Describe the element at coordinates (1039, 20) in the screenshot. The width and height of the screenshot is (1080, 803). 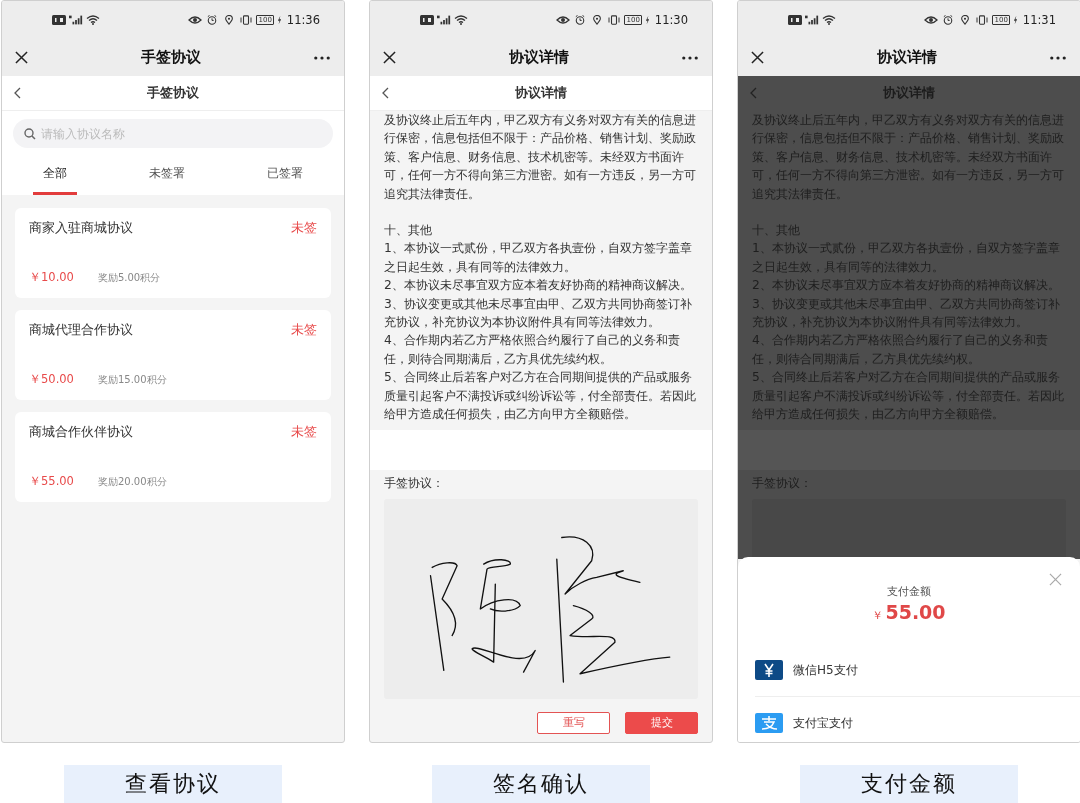
I see `status-time: 11:31` at that location.